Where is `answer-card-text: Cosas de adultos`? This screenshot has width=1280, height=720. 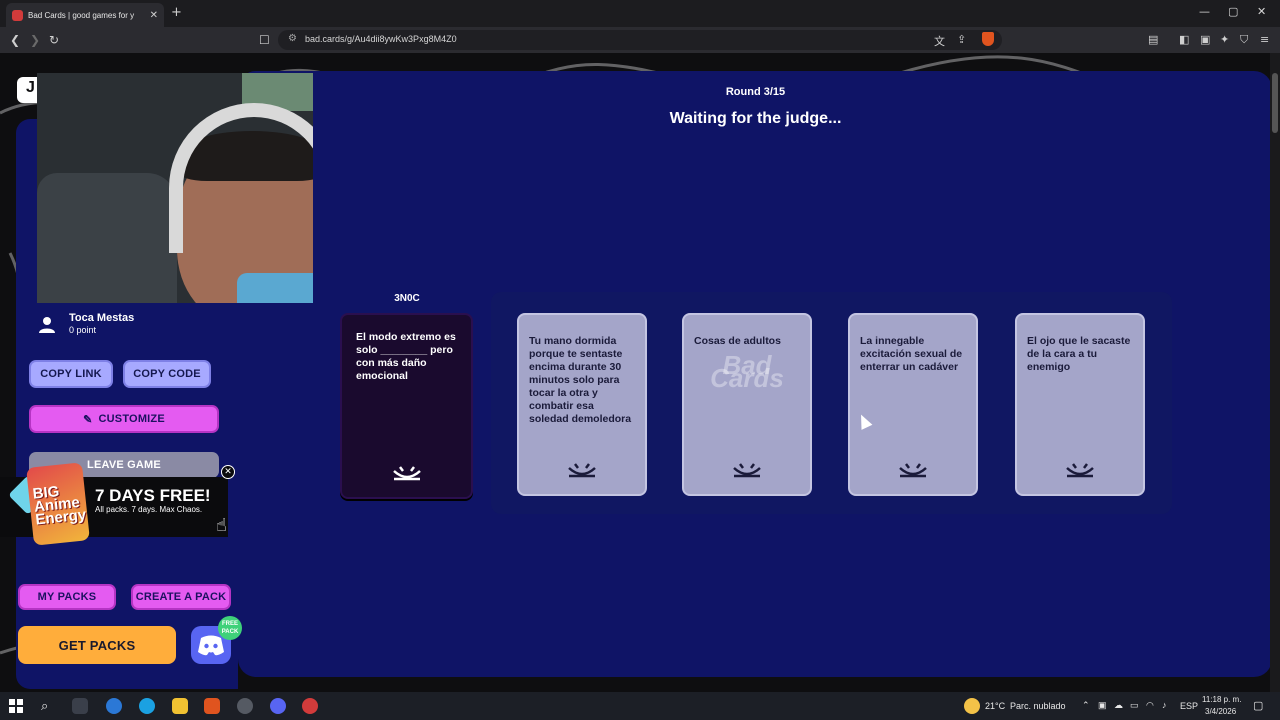 answer-card-text: Cosas de adultos is located at coordinates (737, 341).